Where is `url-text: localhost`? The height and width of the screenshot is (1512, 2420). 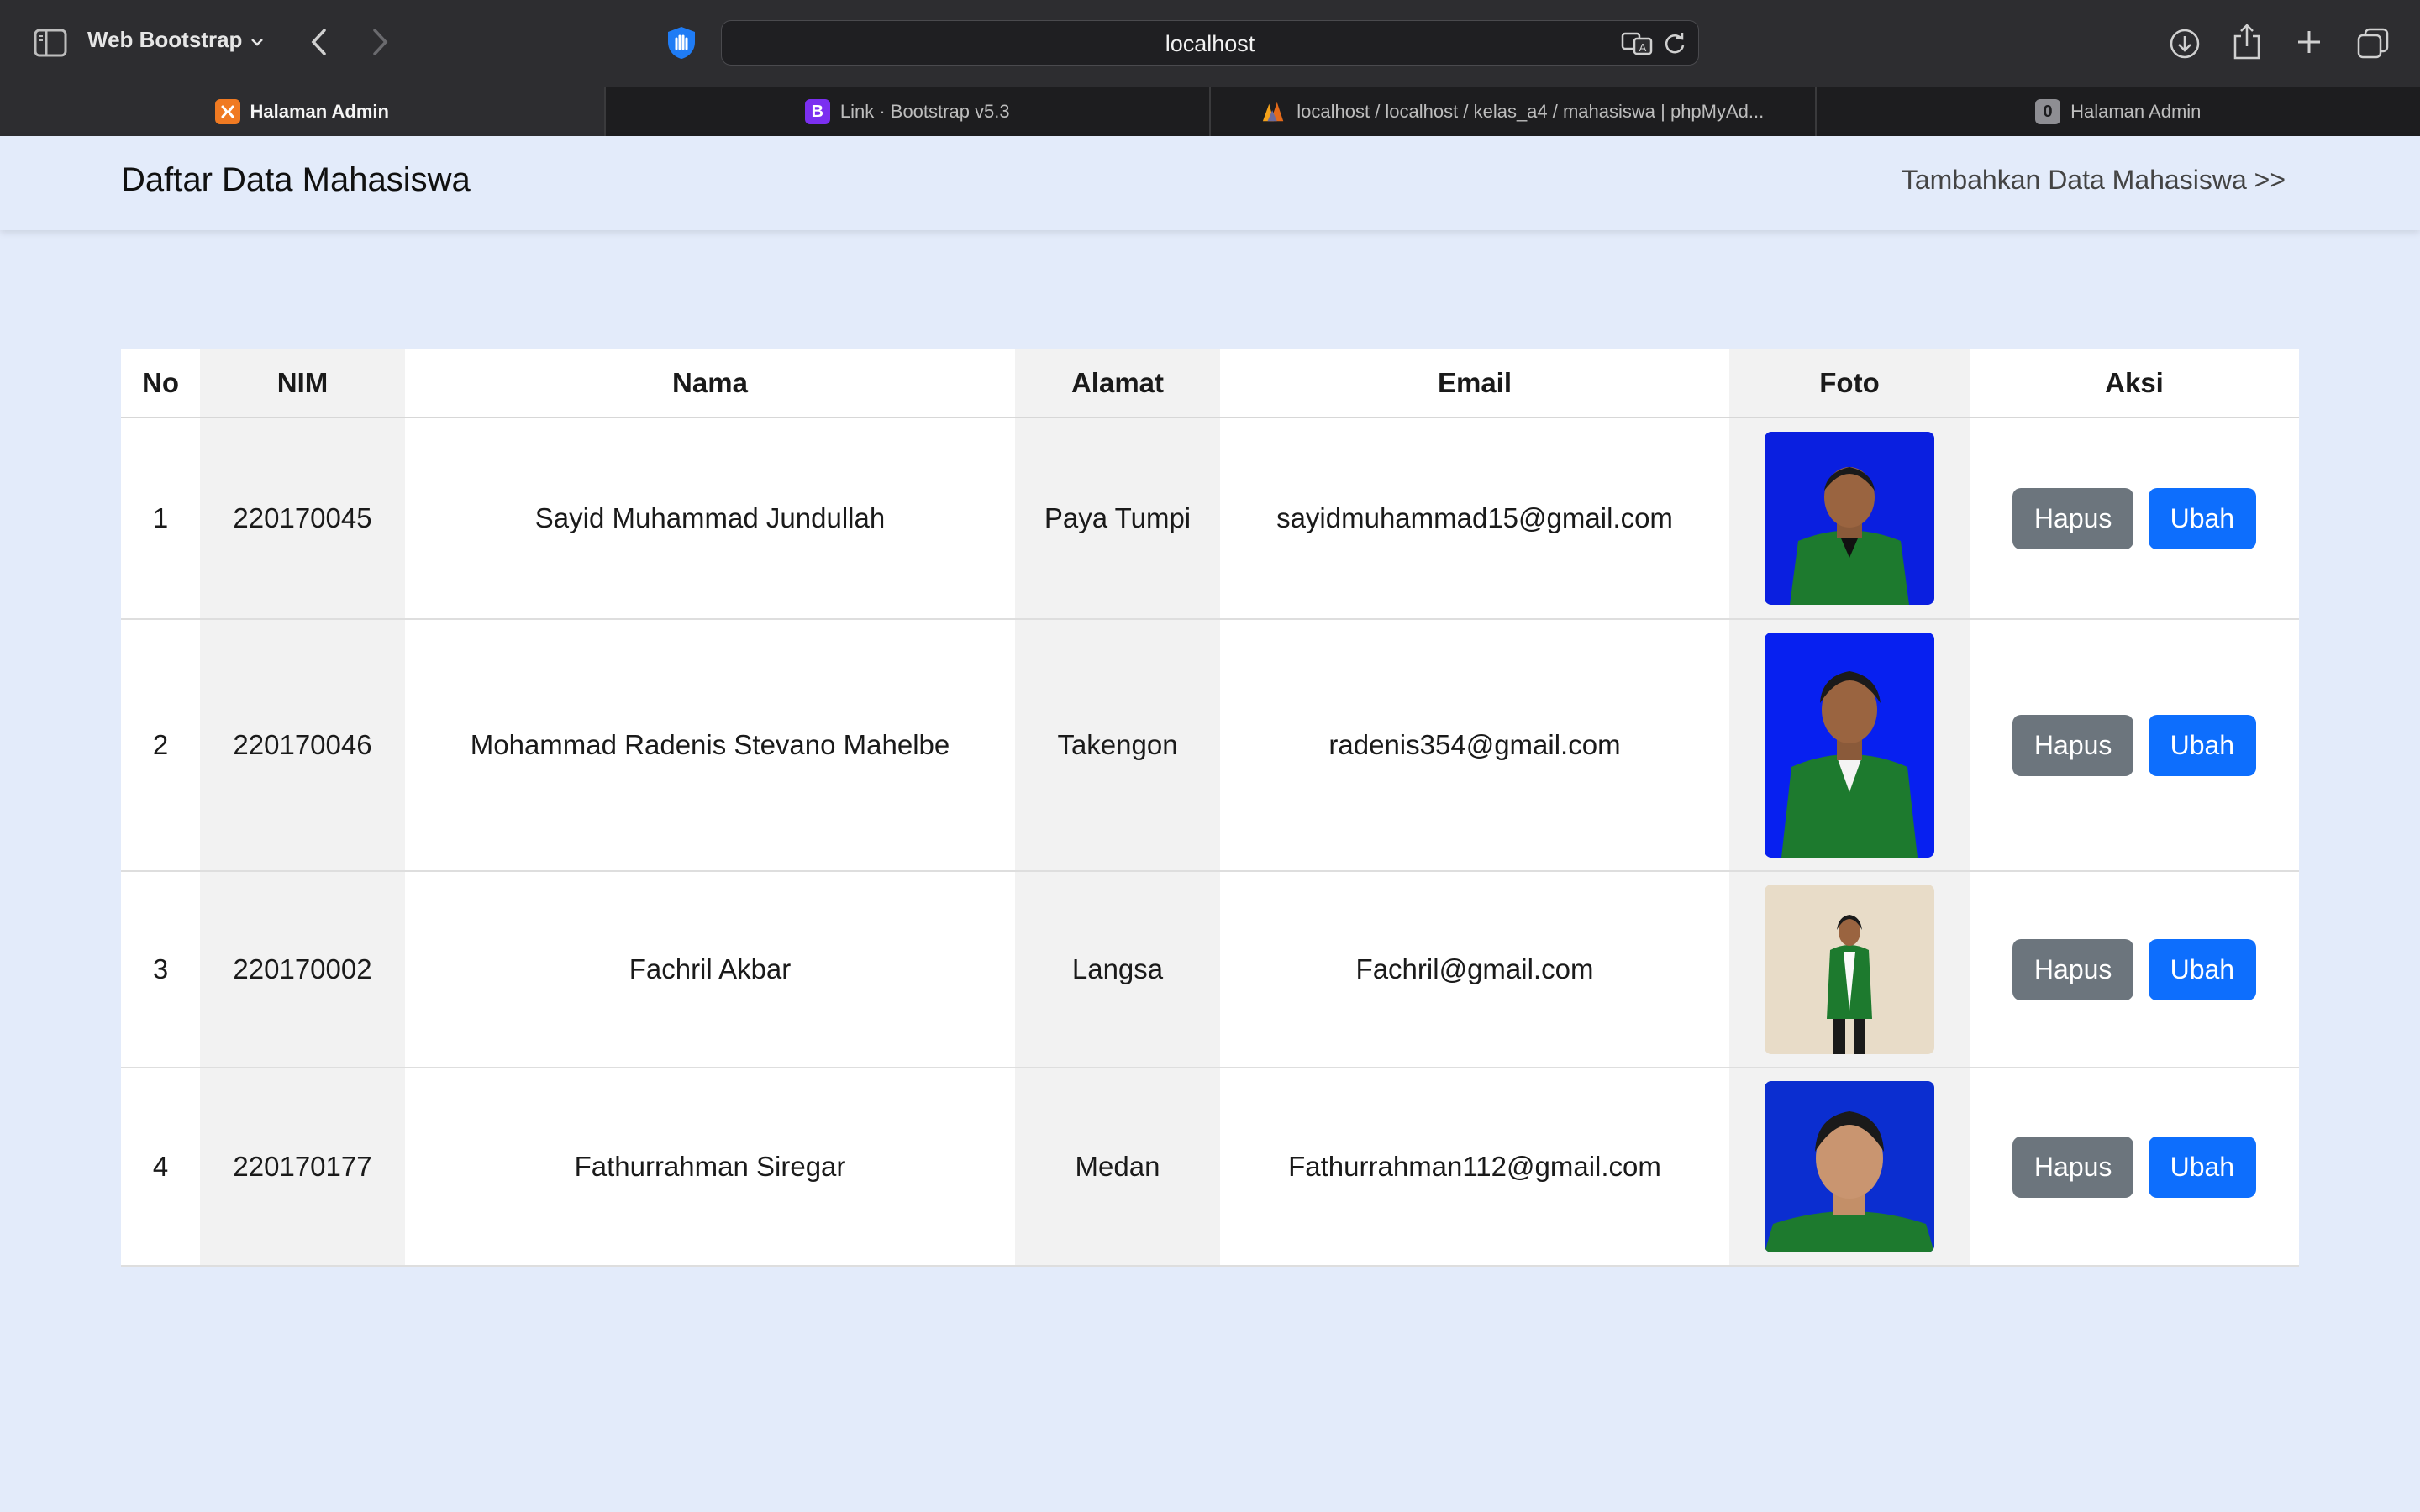 url-text: localhost is located at coordinates (1210, 43).